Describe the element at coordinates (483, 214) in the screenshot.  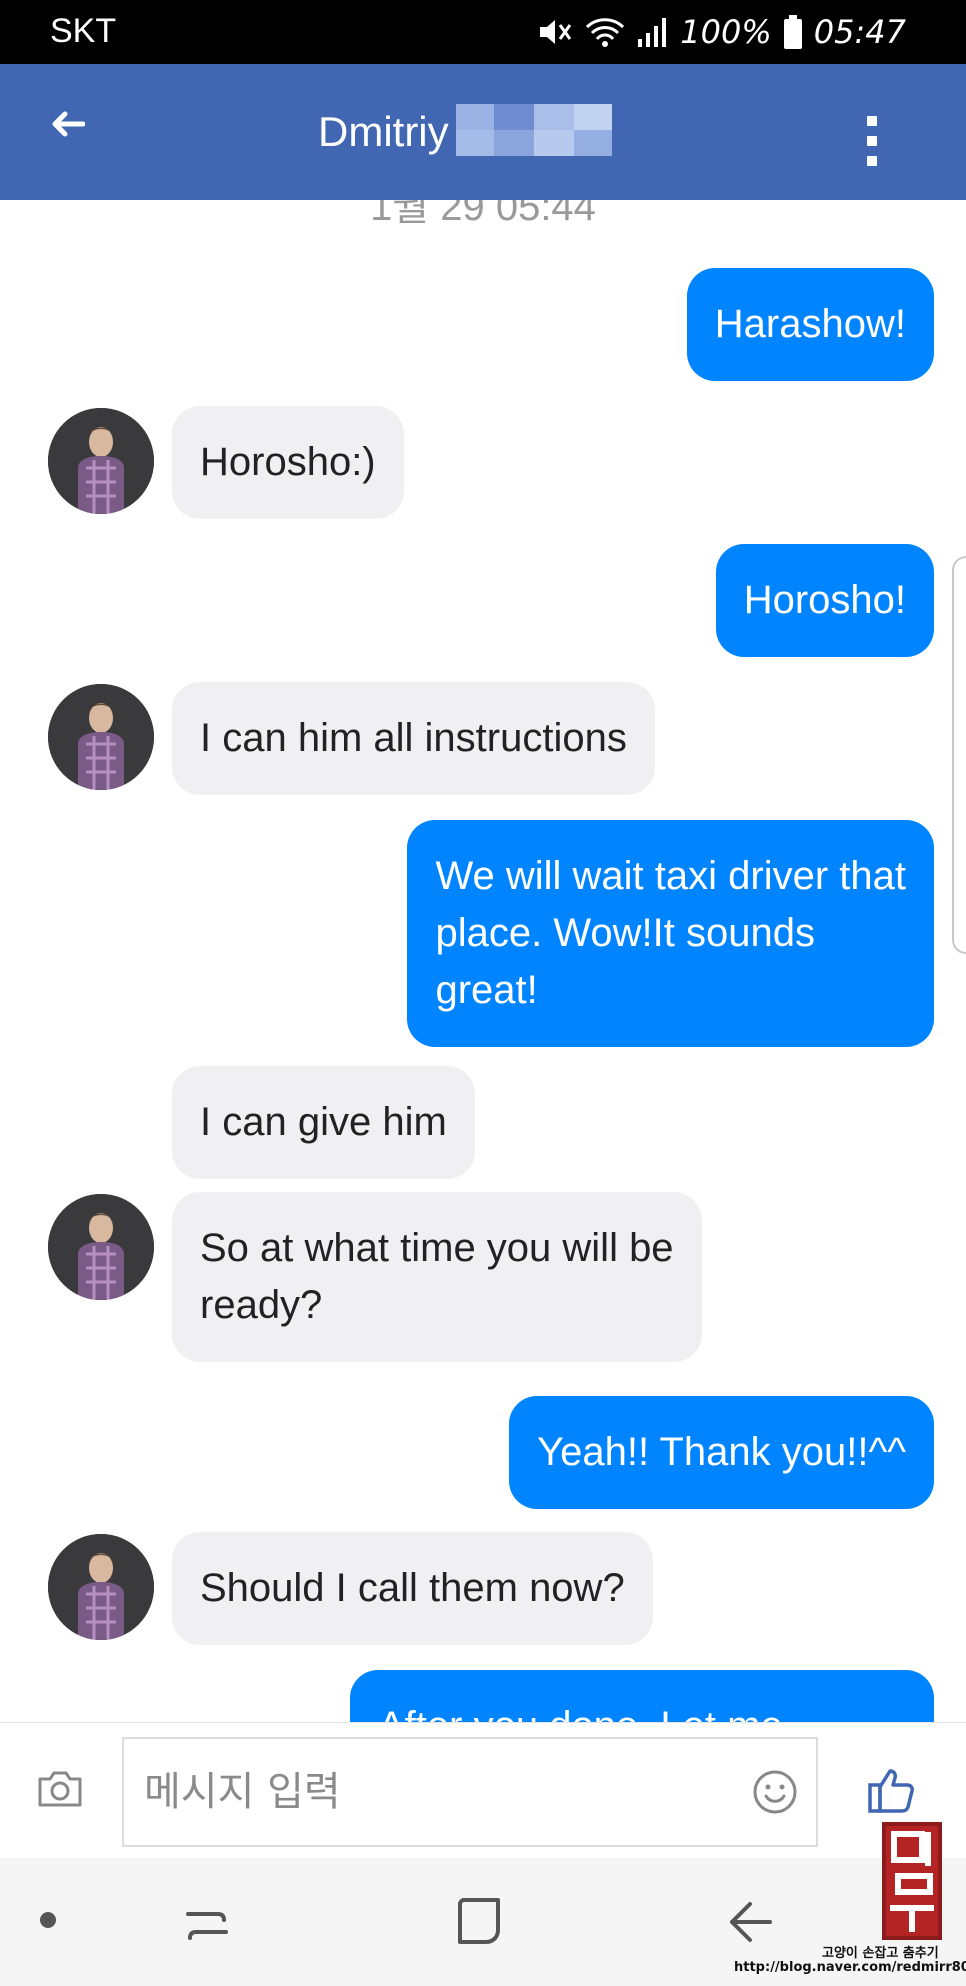
I see `message-timestamp: 1월 29 05:44` at that location.